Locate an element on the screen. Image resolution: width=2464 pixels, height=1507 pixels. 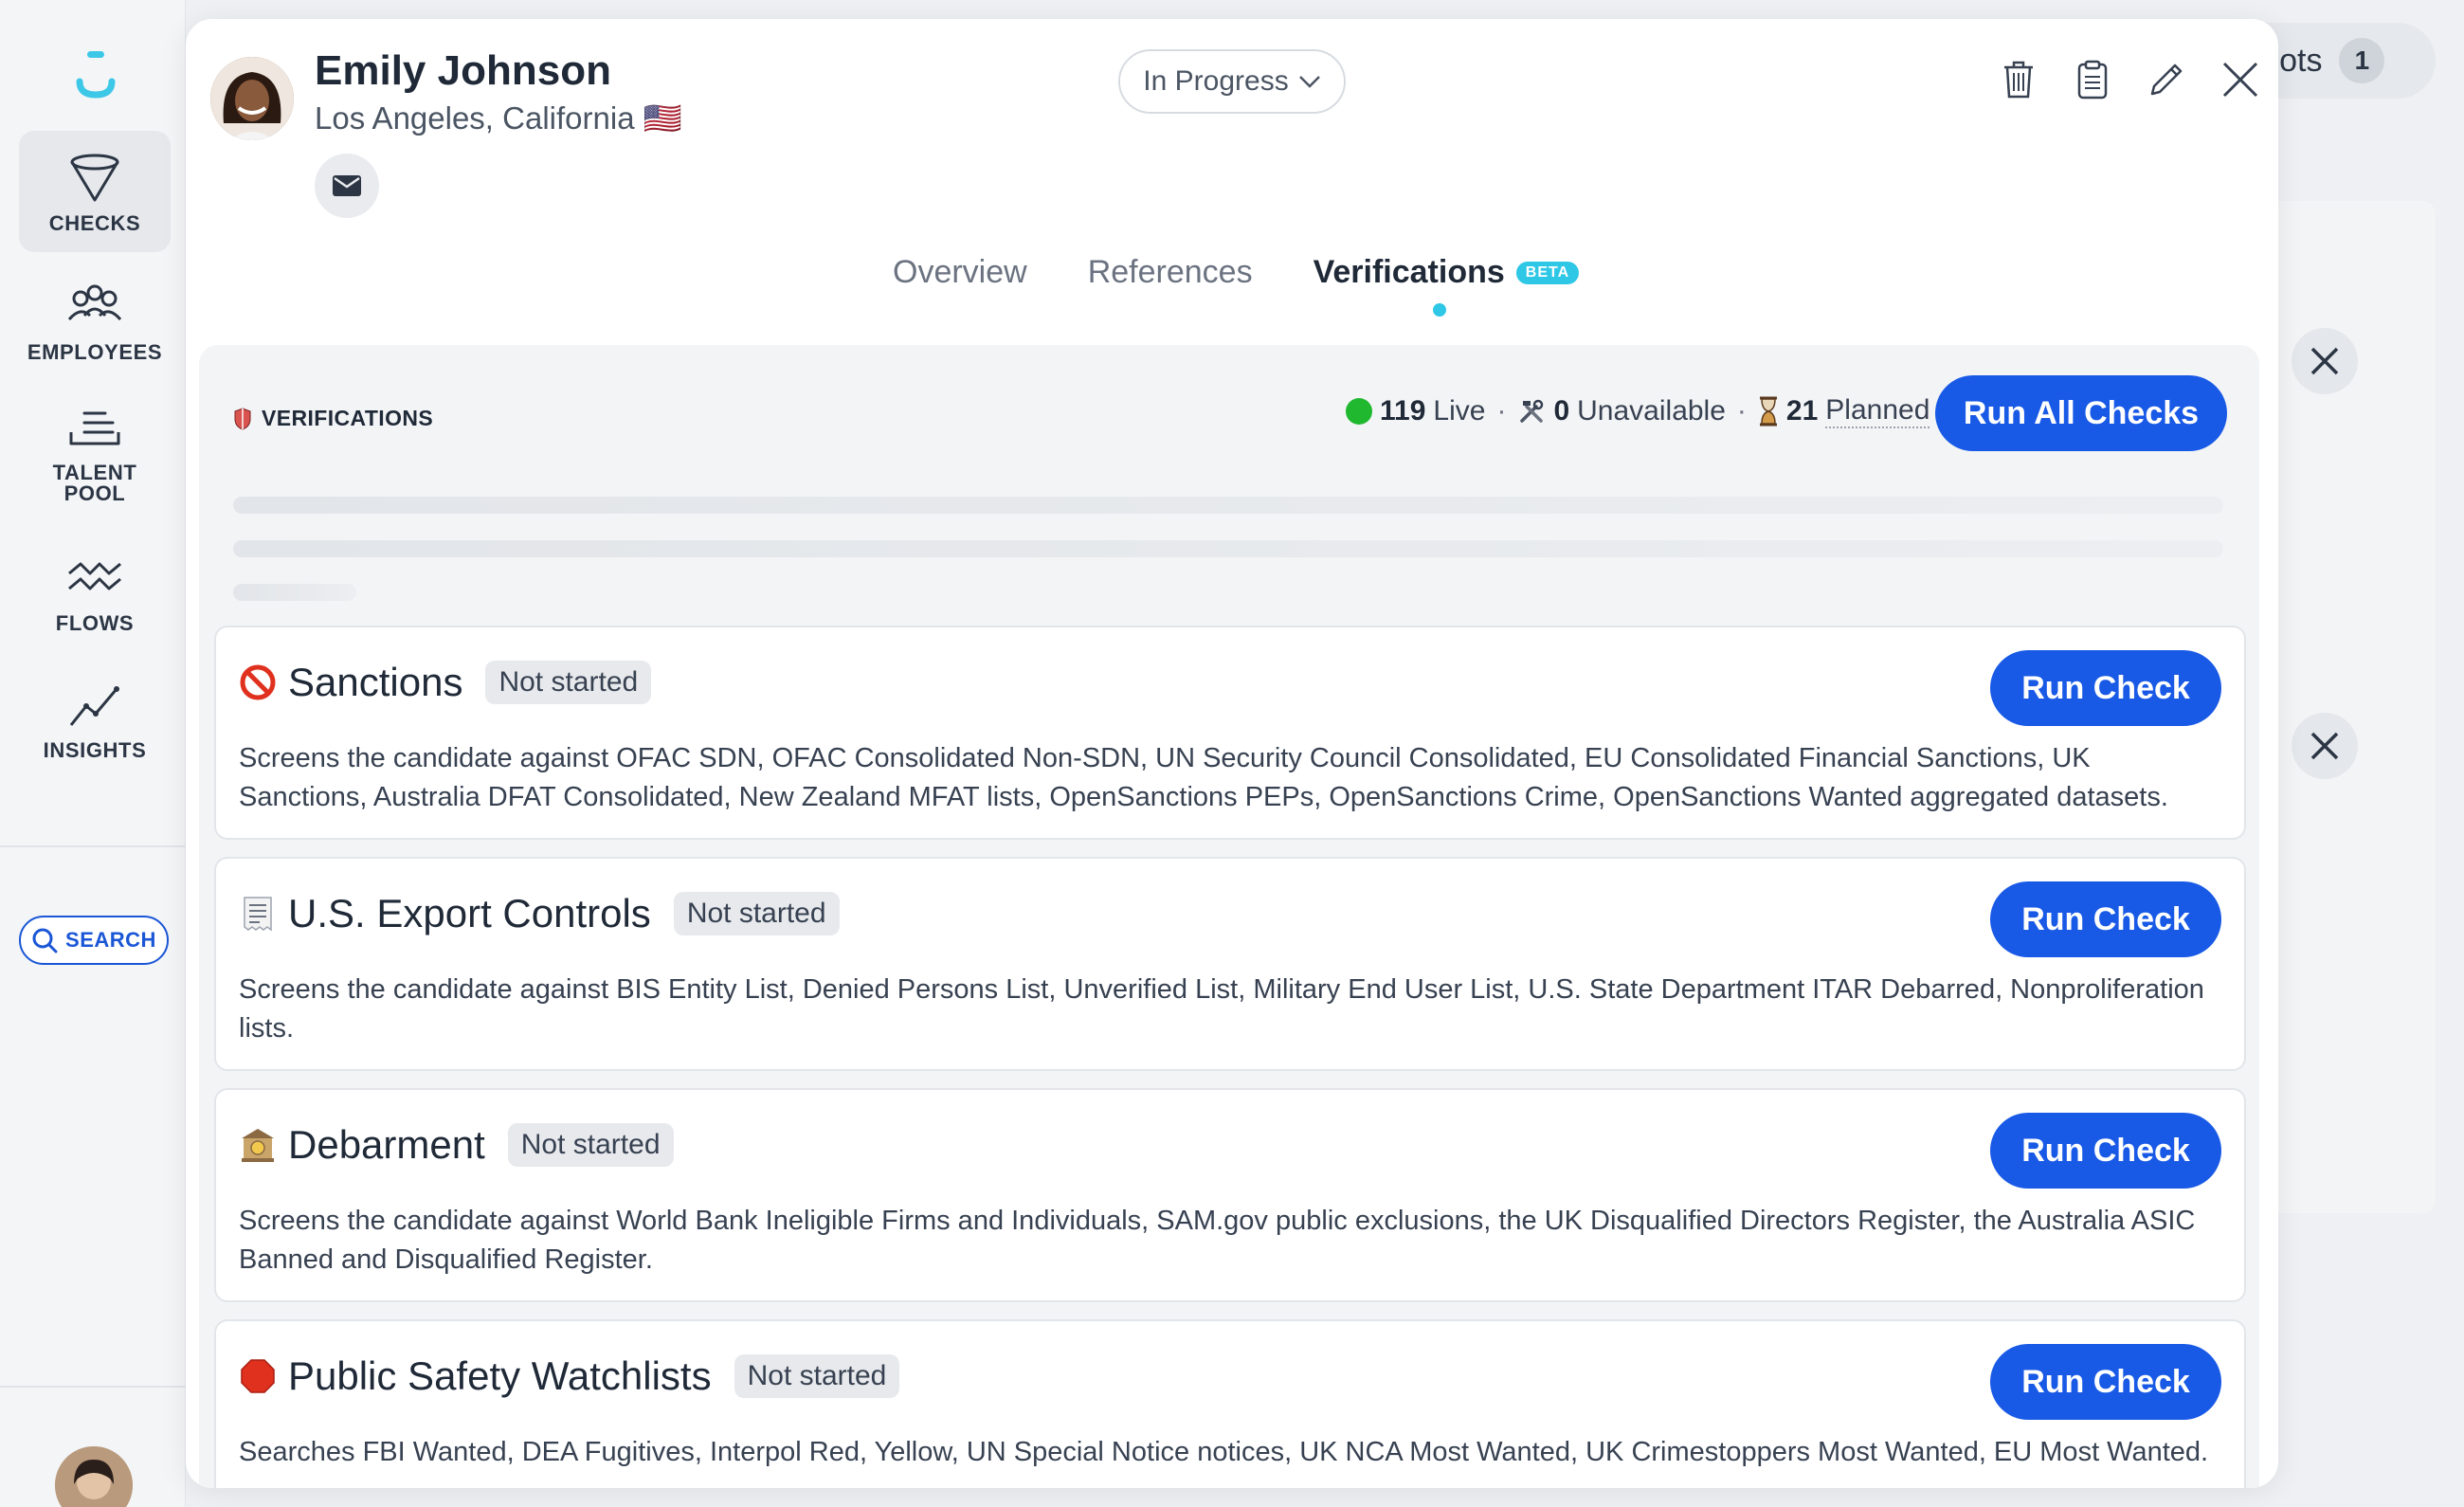
sidebar-item-checks: CHECKS is located at coordinates (95, 191).